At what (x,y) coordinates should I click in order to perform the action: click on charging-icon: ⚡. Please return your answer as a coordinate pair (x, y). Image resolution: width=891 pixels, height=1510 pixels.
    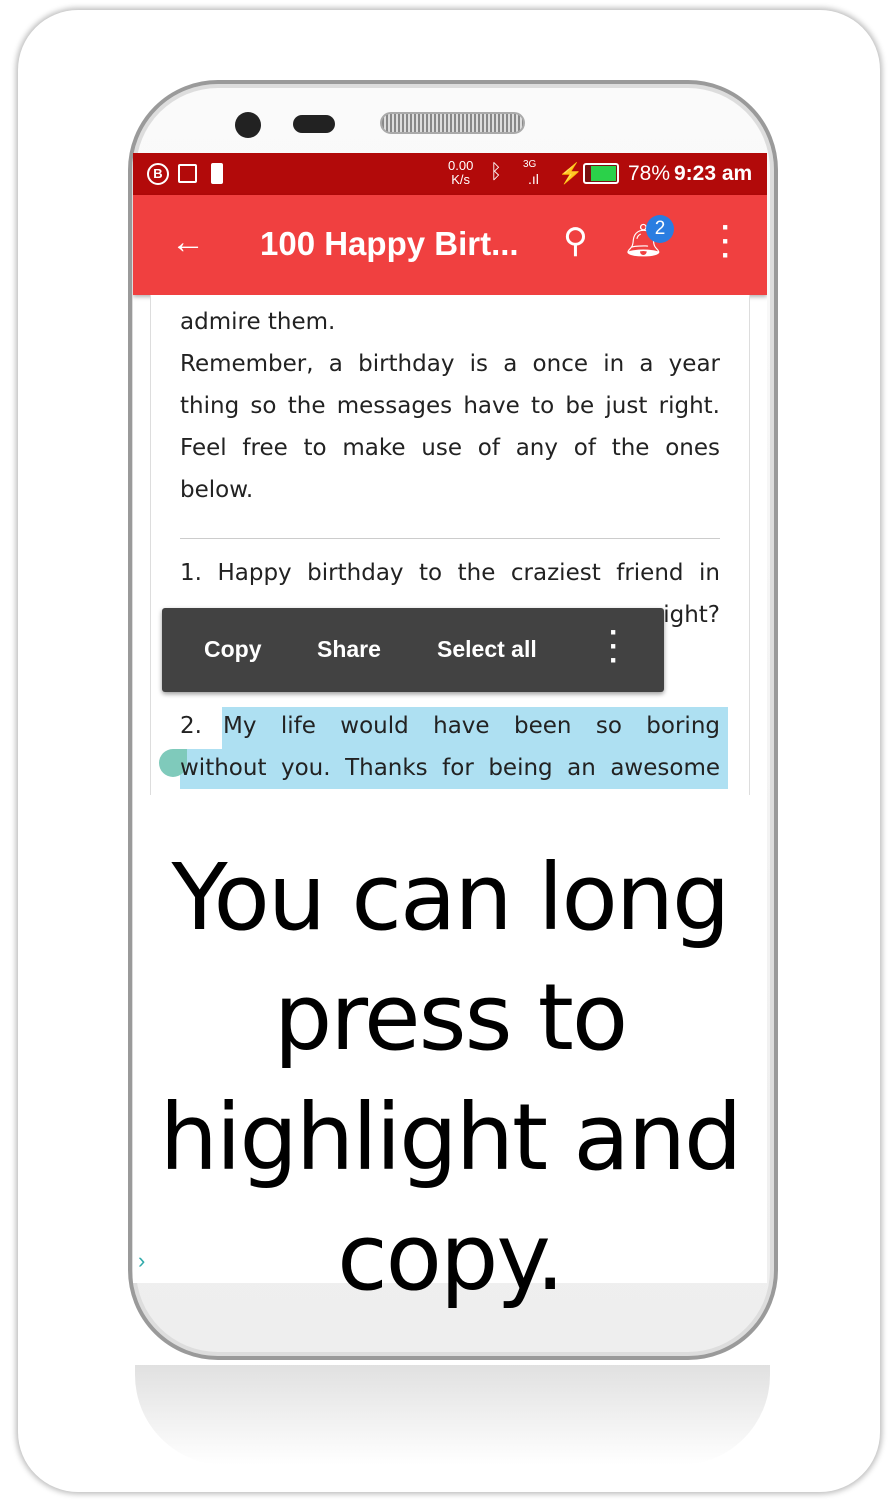
    Looking at the image, I should click on (570, 174).